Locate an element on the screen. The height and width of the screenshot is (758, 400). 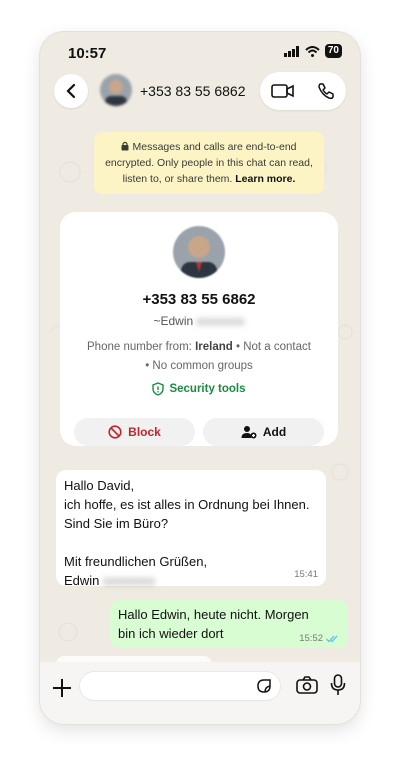
avatar-image is located at coordinates (116, 90).